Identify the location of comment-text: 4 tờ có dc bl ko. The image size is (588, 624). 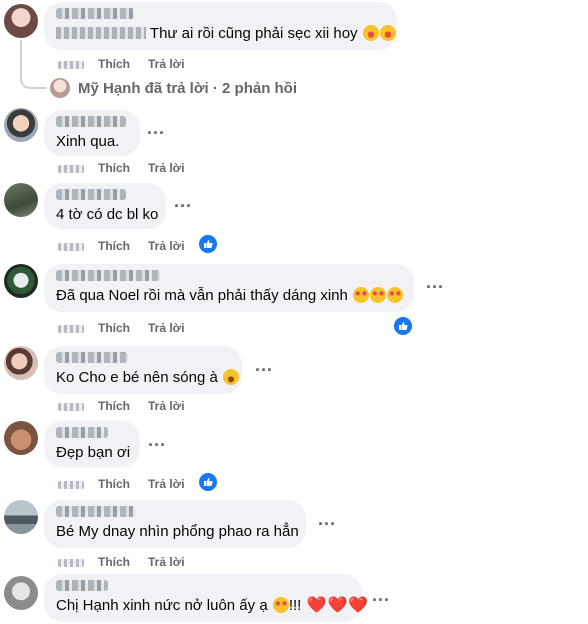
(107, 214).